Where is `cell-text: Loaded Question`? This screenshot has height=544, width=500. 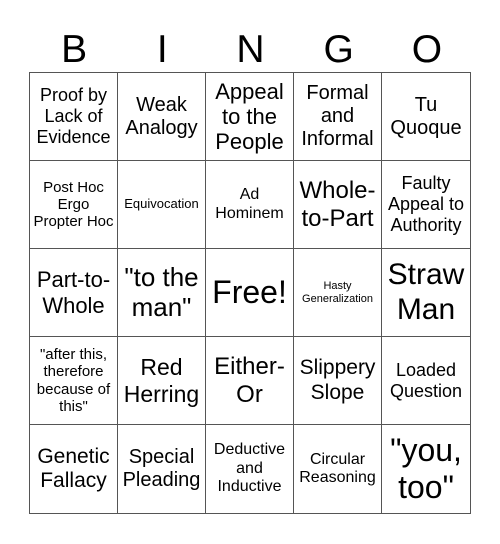 cell-text: Loaded Question is located at coordinates (426, 380).